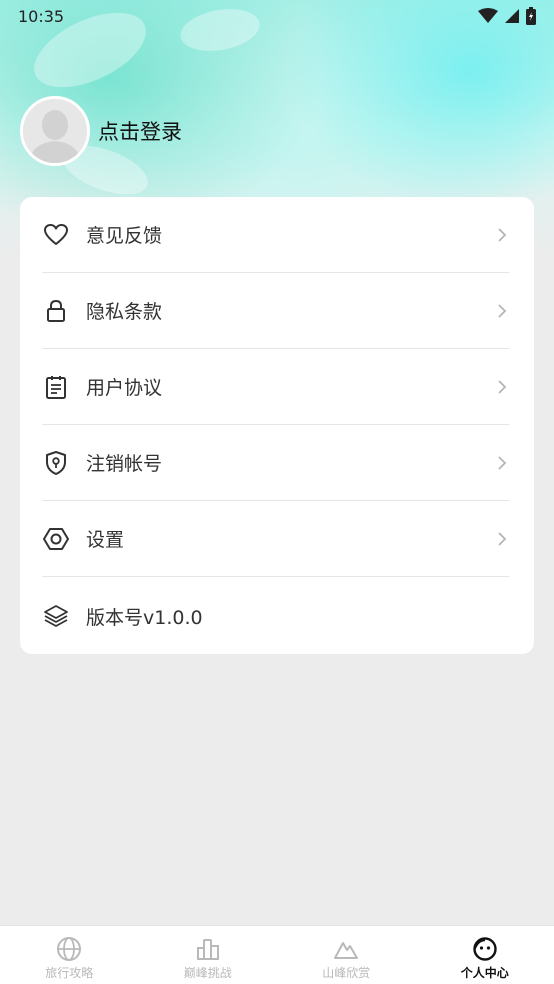 The width and height of the screenshot is (554, 984). Describe the element at coordinates (56, 311) in the screenshot. I see `lock-icon` at that location.